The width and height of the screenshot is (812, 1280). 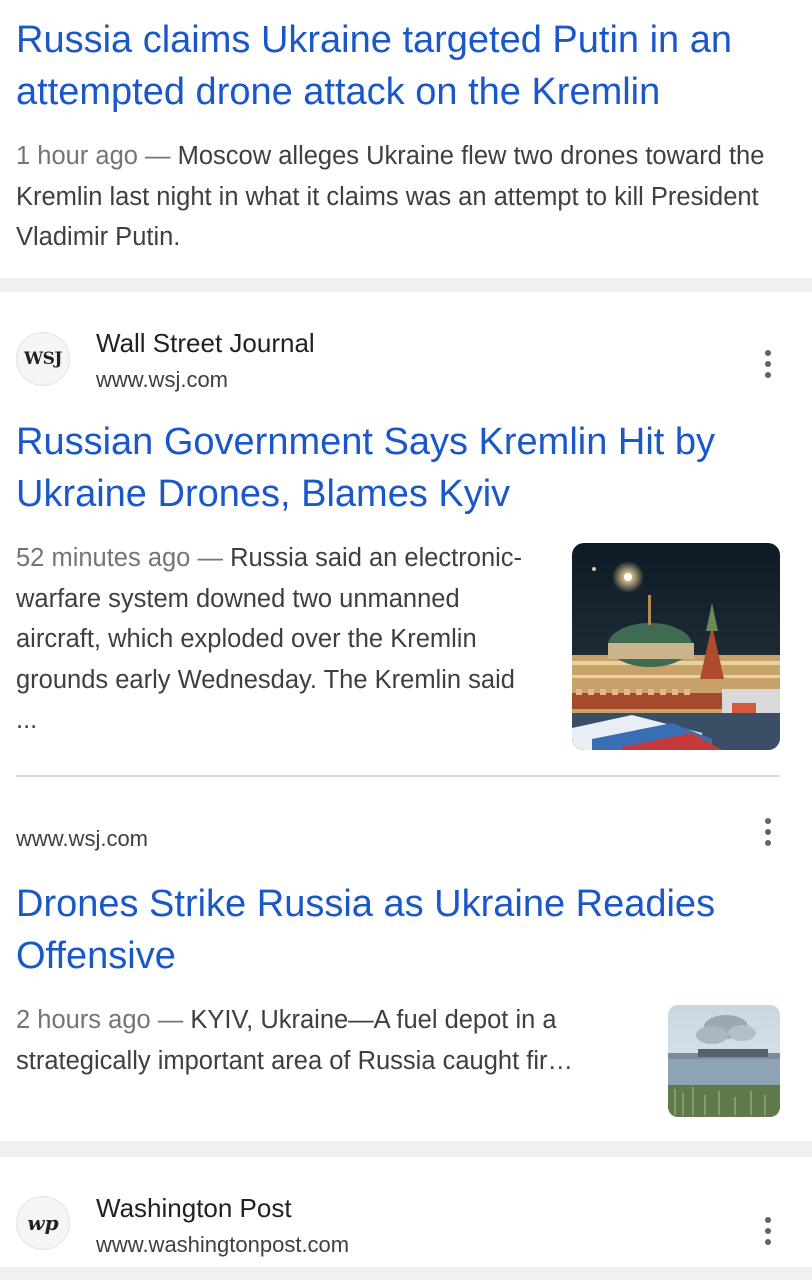 I want to click on result-time: 1 hour ago, so click(x=77, y=156).